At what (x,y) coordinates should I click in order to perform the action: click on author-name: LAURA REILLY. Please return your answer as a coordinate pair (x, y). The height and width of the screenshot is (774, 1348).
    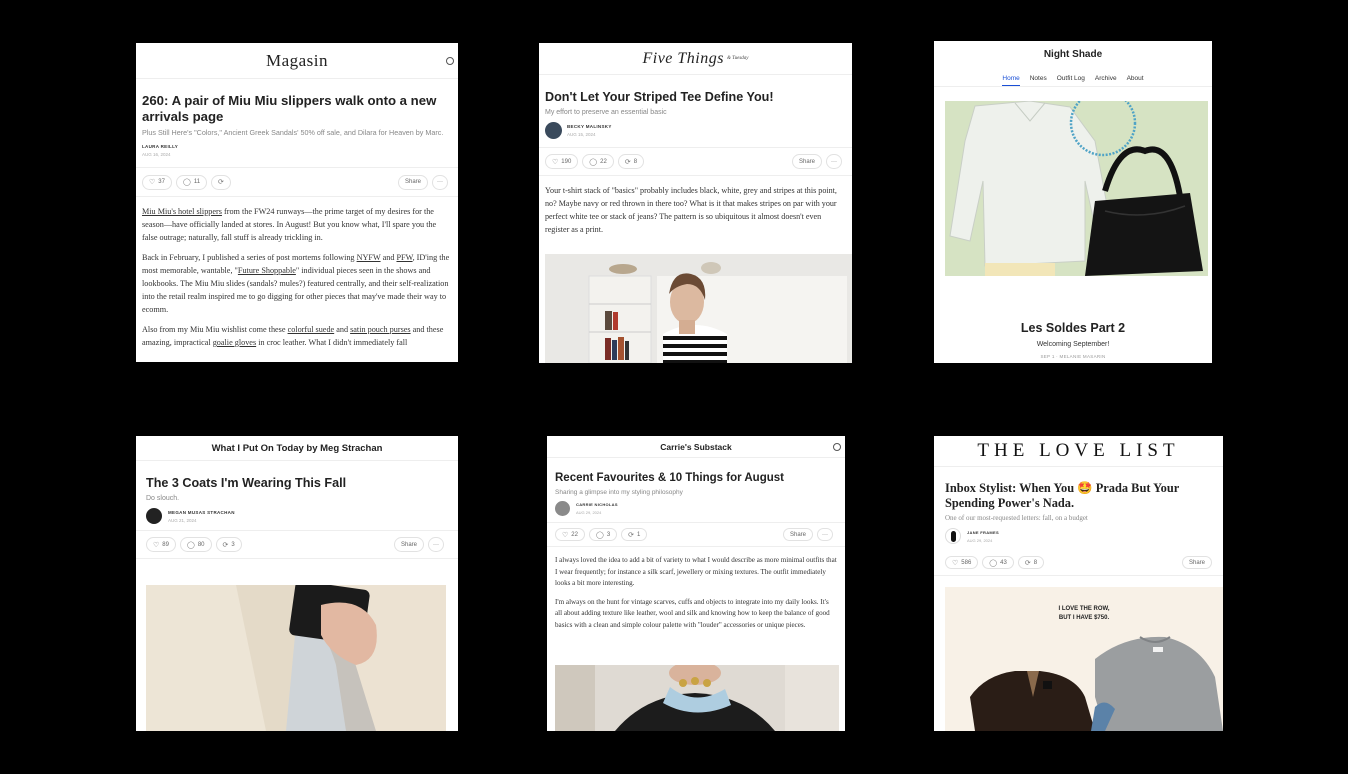
    Looking at the image, I should click on (297, 146).